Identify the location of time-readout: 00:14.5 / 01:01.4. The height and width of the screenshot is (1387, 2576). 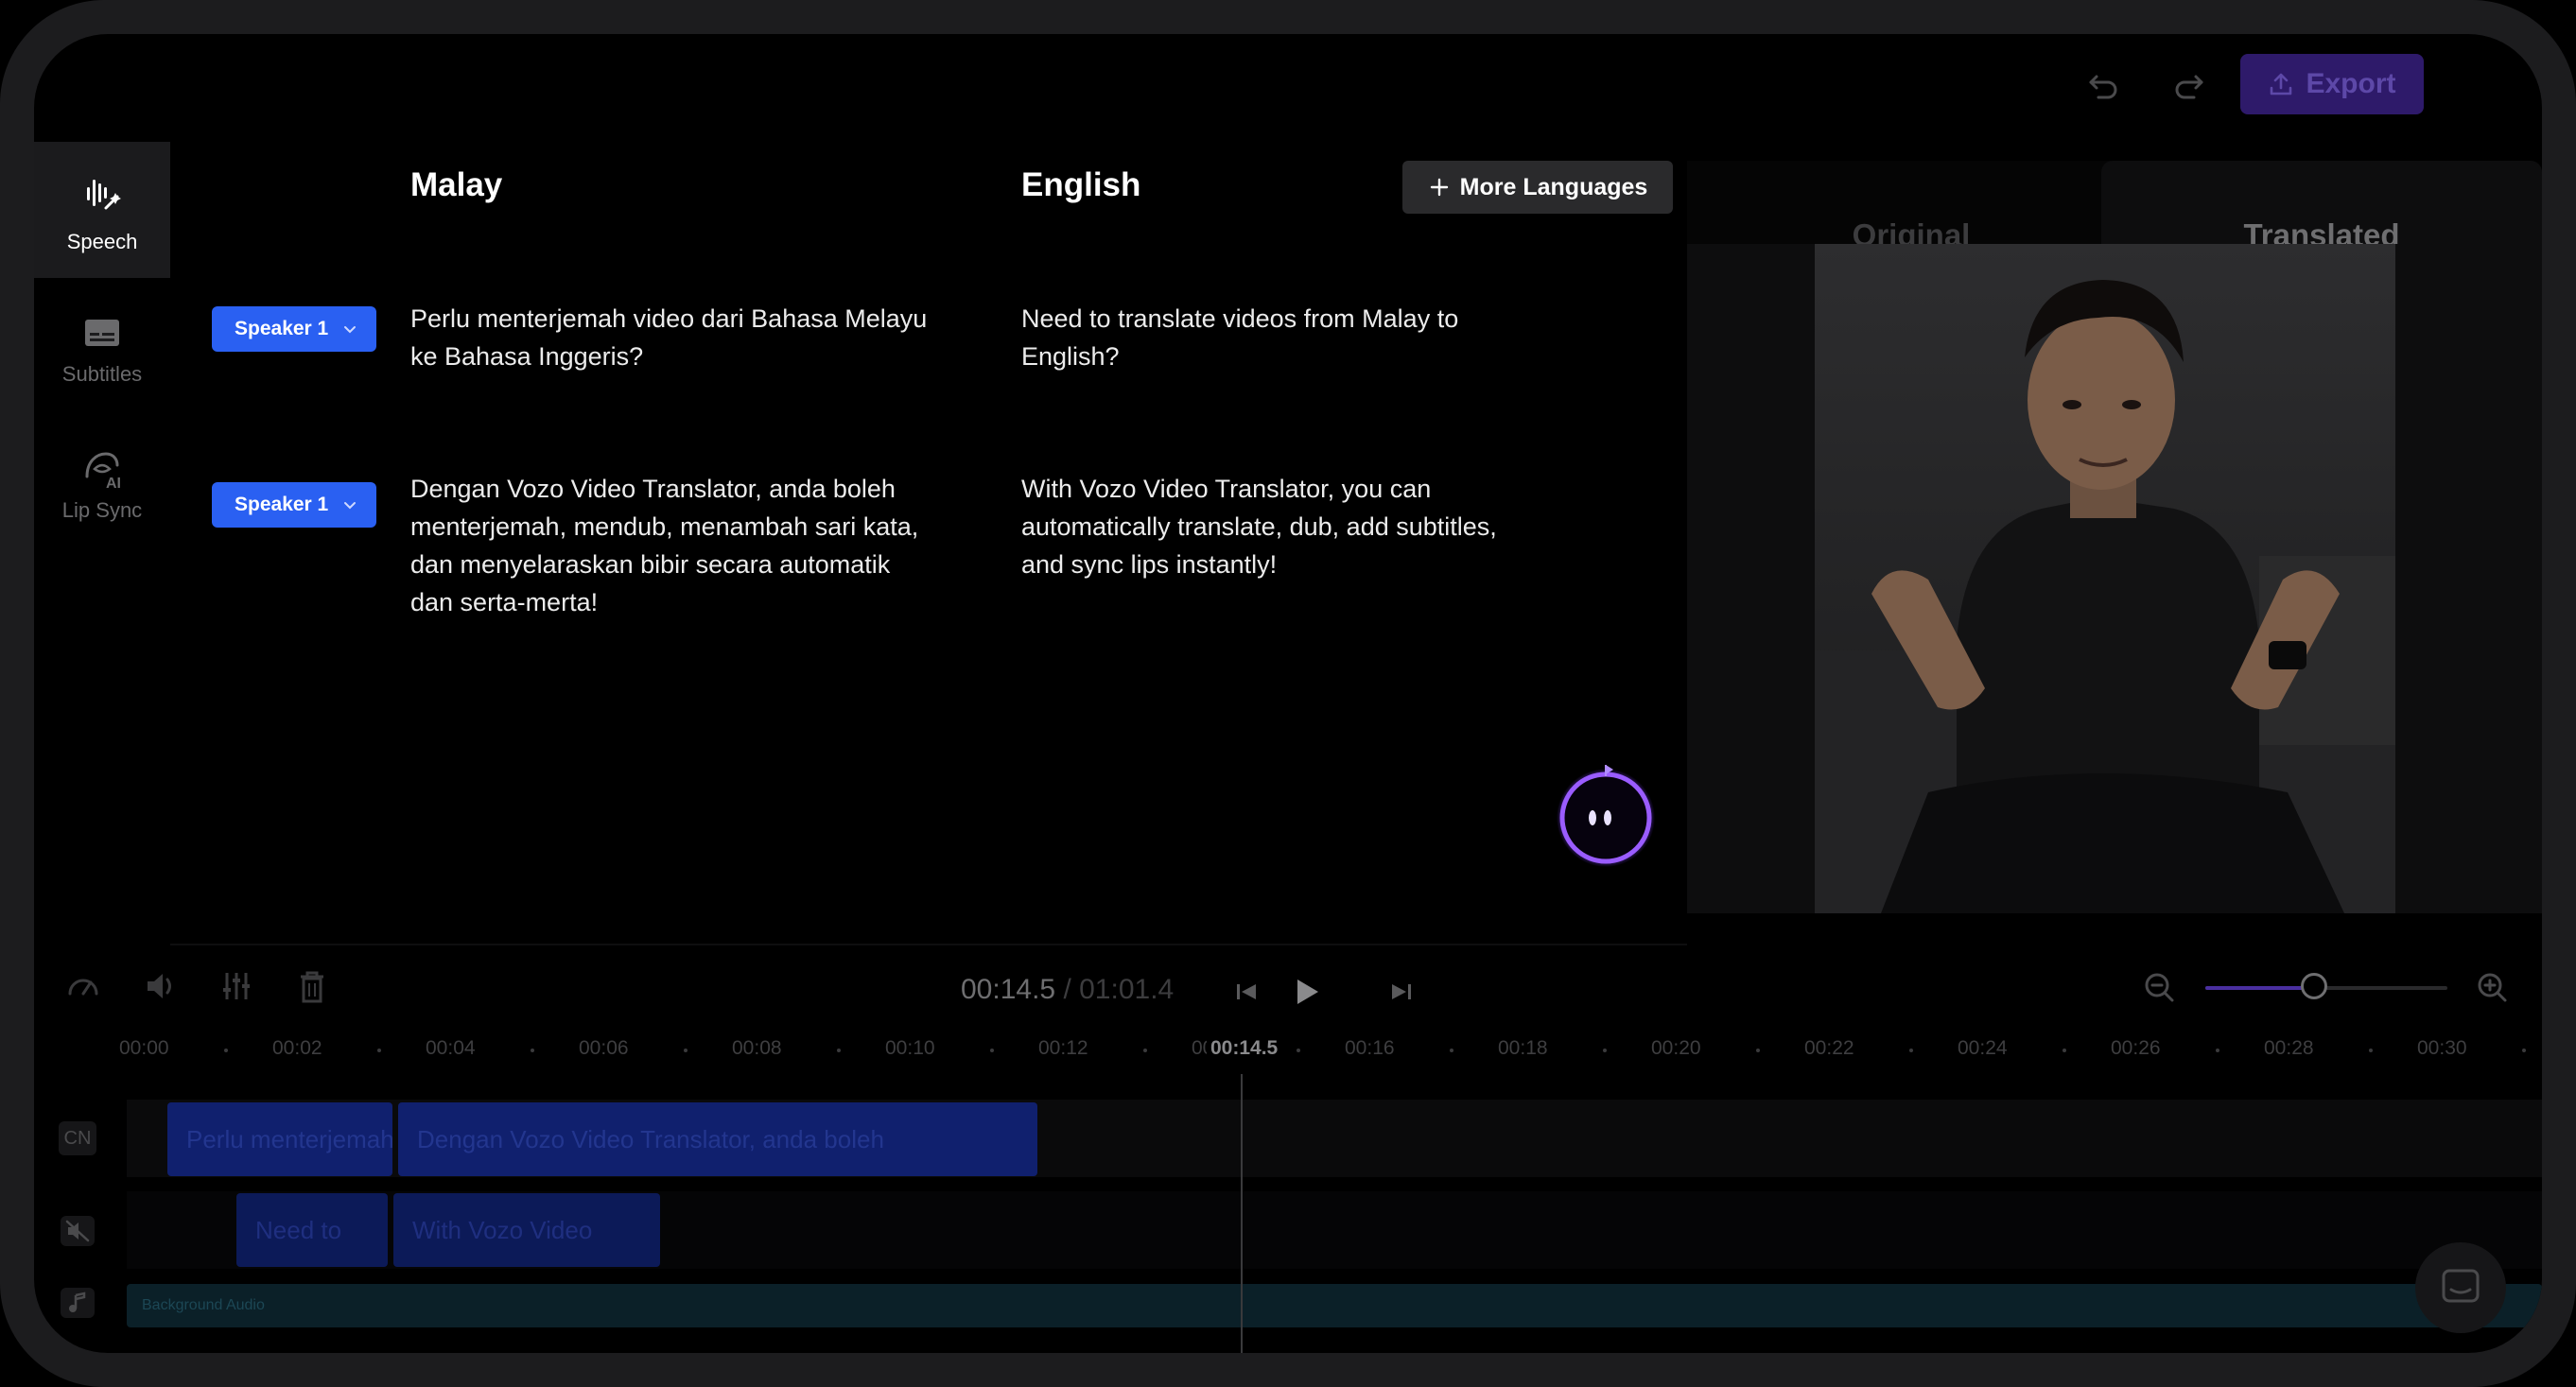
(1067, 990).